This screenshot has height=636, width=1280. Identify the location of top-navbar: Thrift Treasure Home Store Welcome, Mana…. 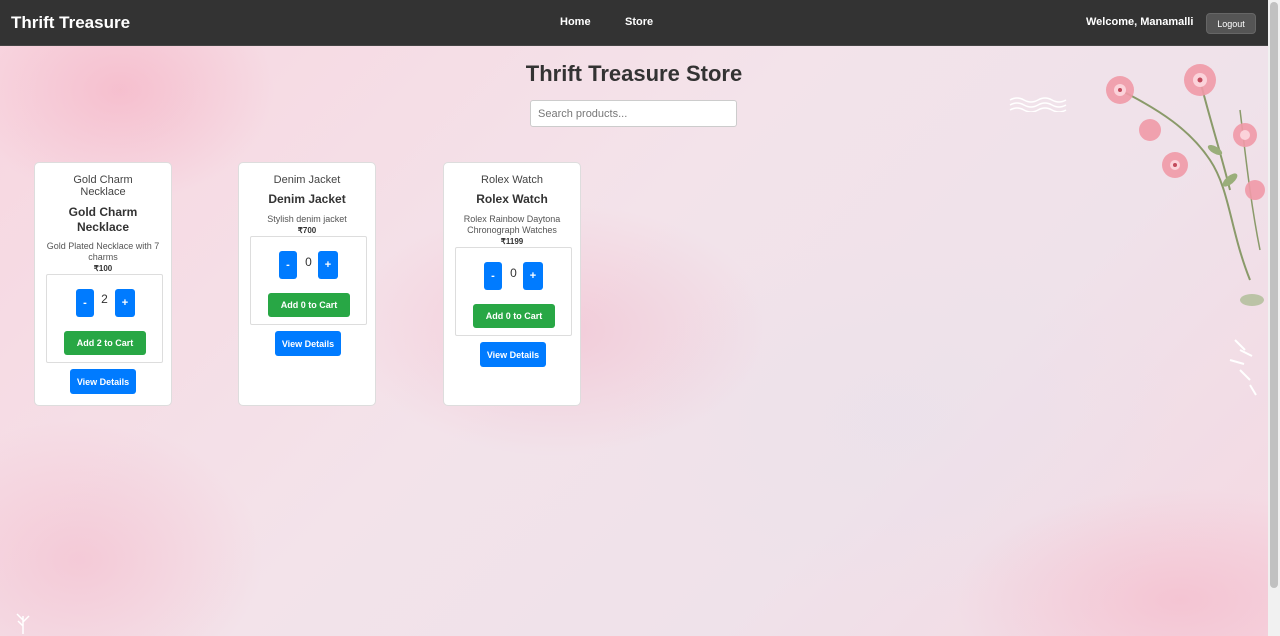
(634, 23).